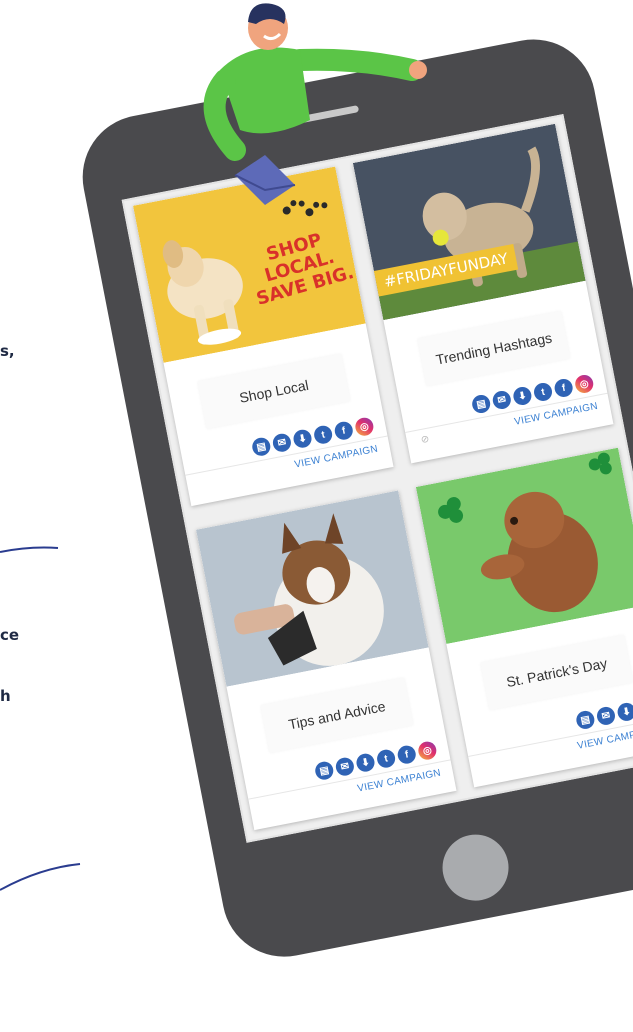 The width and height of the screenshot is (633, 1032). I want to click on campaign-image-tips-and-advice, so click(312, 588).